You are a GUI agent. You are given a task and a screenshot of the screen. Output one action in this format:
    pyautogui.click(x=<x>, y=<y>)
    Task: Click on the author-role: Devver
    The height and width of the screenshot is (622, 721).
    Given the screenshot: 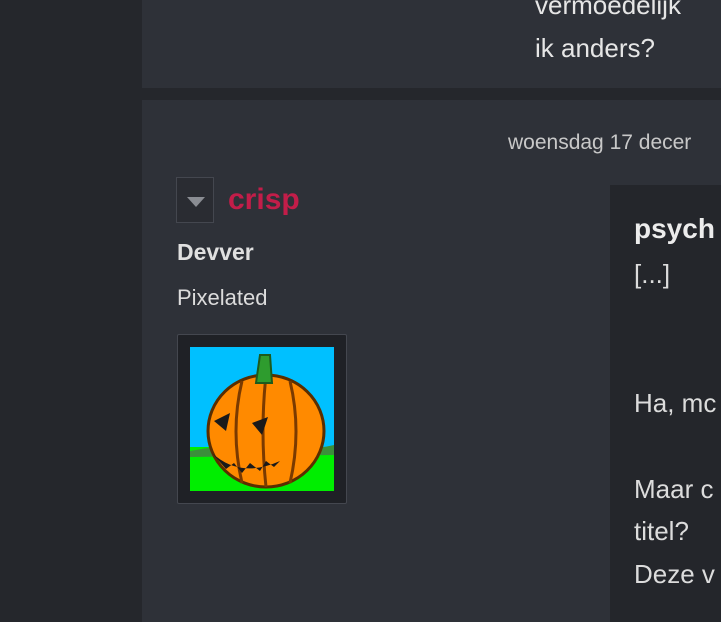 What is the action you would take?
    pyautogui.click(x=215, y=252)
    